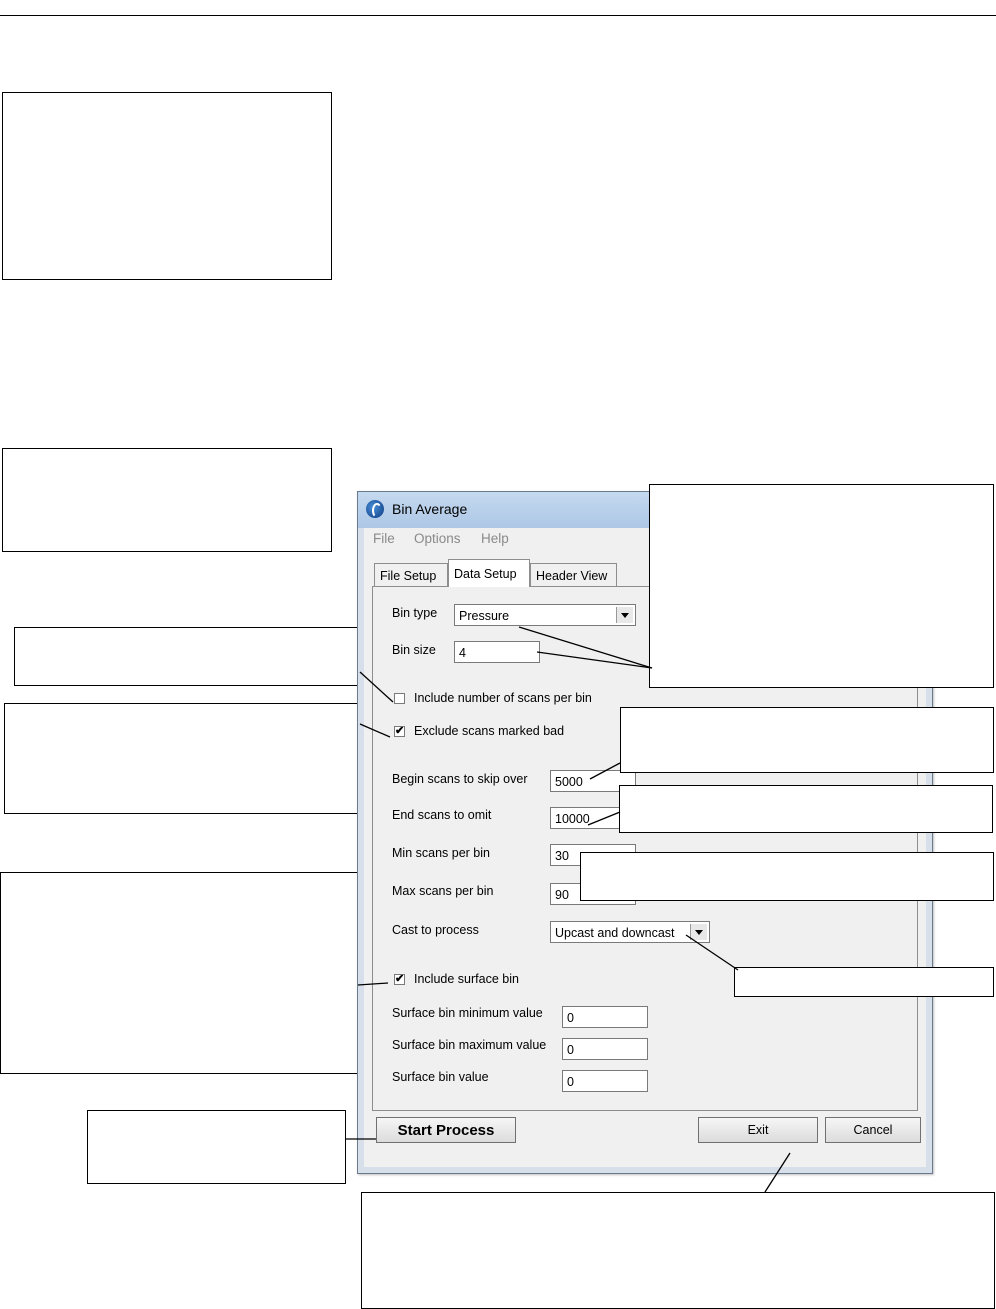 Image resolution: width=996 pixels, height=1309 pixels. What do you see at coordinates (503, 698) in the screenshot?
I see `include-scans-label: Include number of scans per bin` at bounding box center [503, 698].